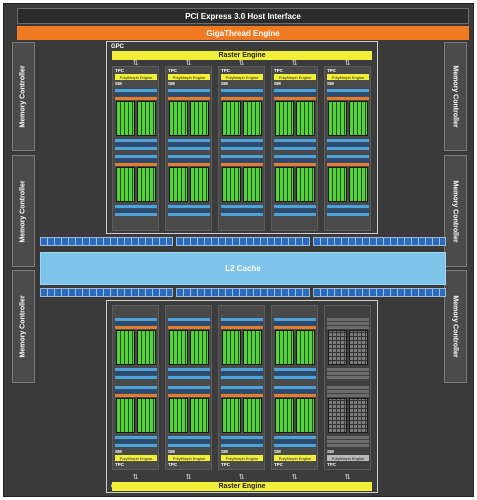 This screenshot has width=477, height=500. Describe the element at coordinates (243, 292) in the screenshot. I see `l2-bottom-strip` at that location.